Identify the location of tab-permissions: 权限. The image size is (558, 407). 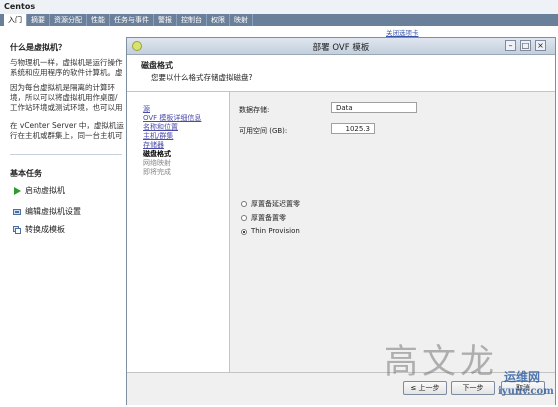
(218, 20).